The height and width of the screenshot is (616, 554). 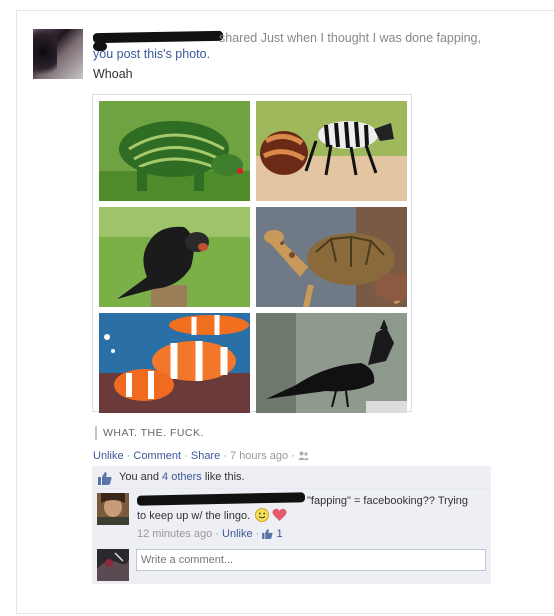 I want to click on likes-sentence: You and 4 others like this., so click(x=291, y=477).